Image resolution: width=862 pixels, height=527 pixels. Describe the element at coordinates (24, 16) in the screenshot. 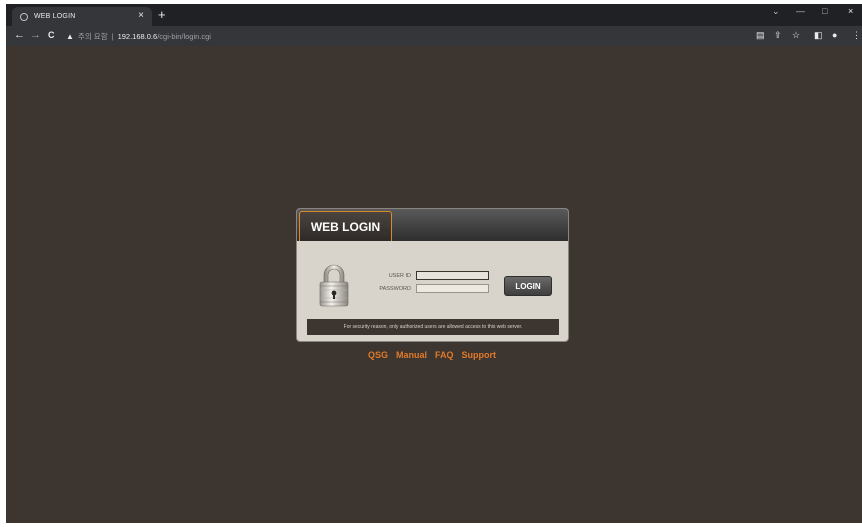

I see `globe-icon` at that location.